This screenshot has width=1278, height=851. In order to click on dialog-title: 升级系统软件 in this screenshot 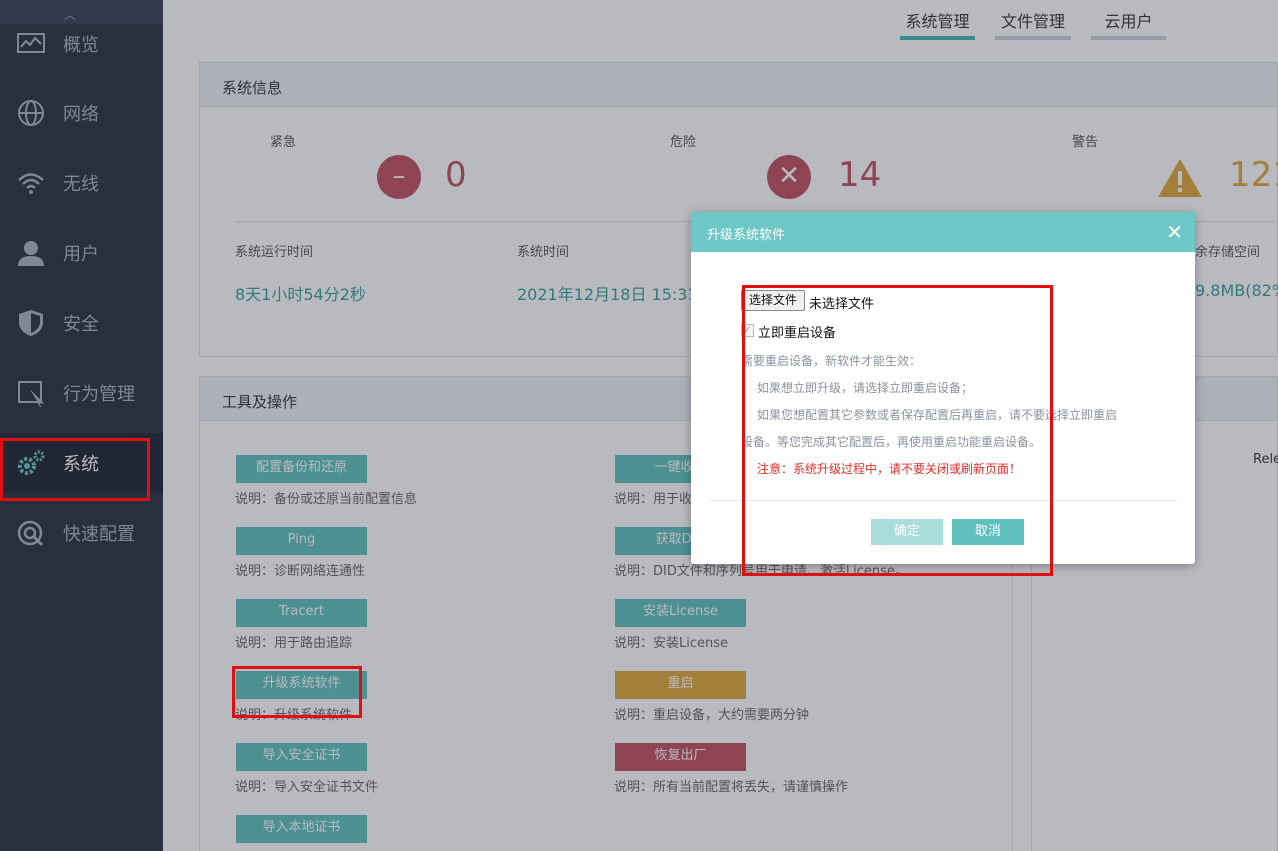, I will do `click(746, 235)`.